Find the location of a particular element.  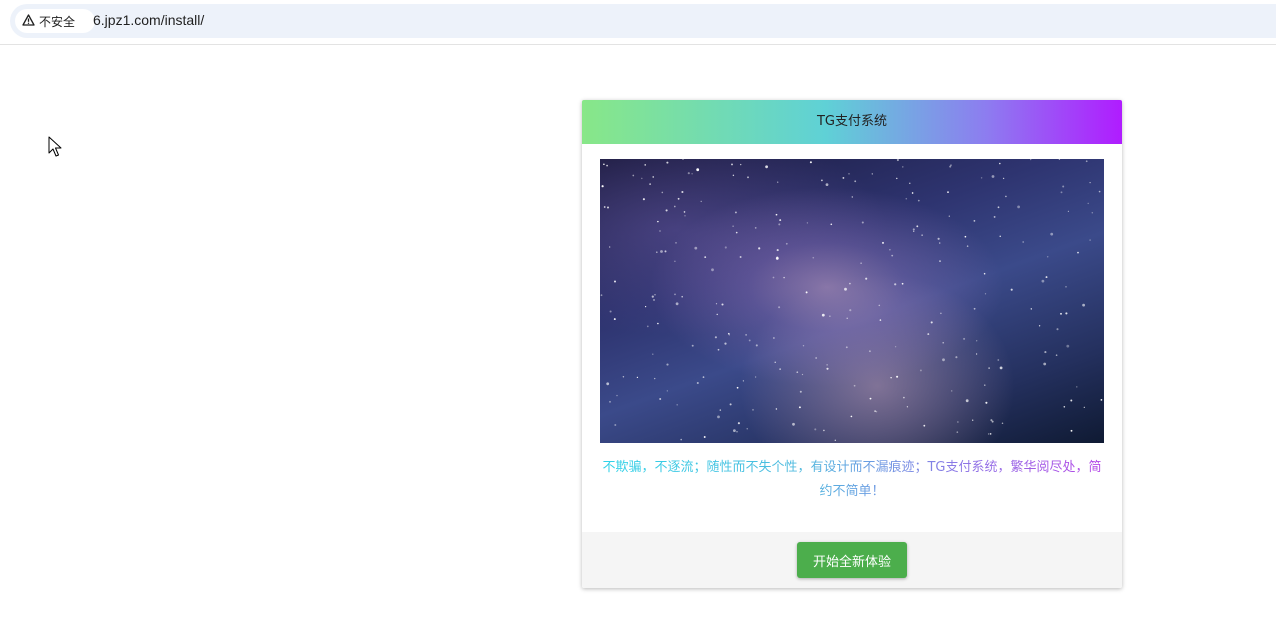

card-footer: 开始全新体验 is located at coordinates (852, 560).